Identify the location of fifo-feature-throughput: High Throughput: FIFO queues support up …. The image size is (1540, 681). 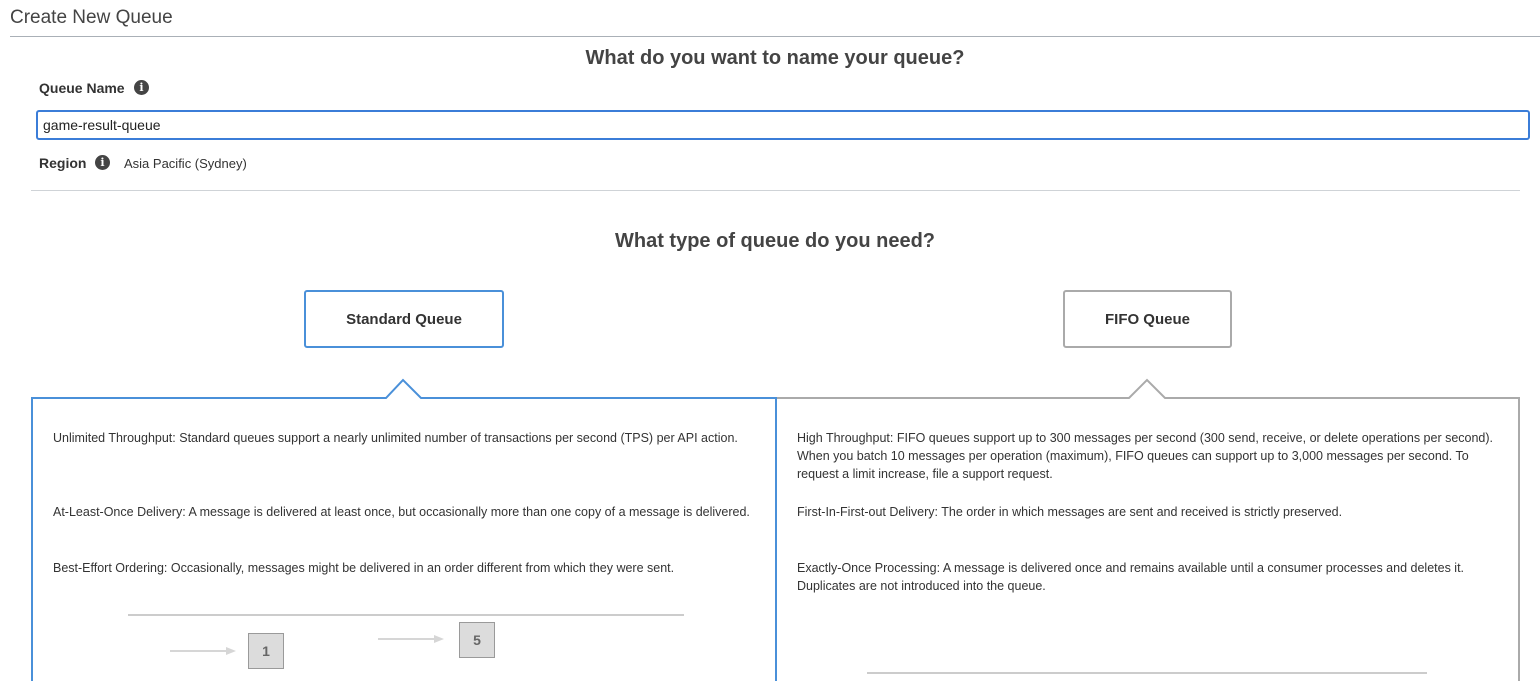
(1145, 456).